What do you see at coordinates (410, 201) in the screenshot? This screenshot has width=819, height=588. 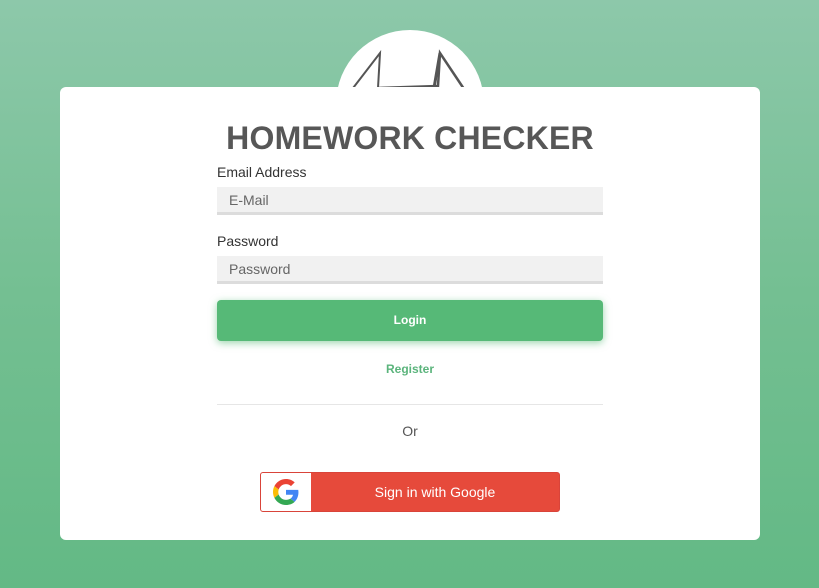 I see `email-field` at bounding box center [410, 201].